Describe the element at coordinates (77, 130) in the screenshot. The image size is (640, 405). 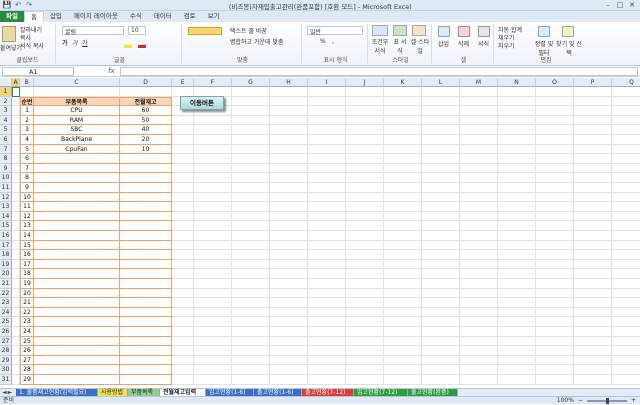
I see `table-cell: SBC` at that location.